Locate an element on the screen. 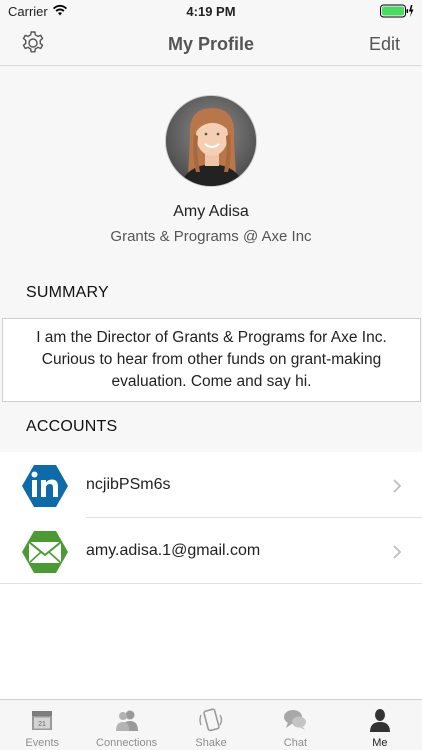  linkedin-icon is located at coordinates (45, 486).